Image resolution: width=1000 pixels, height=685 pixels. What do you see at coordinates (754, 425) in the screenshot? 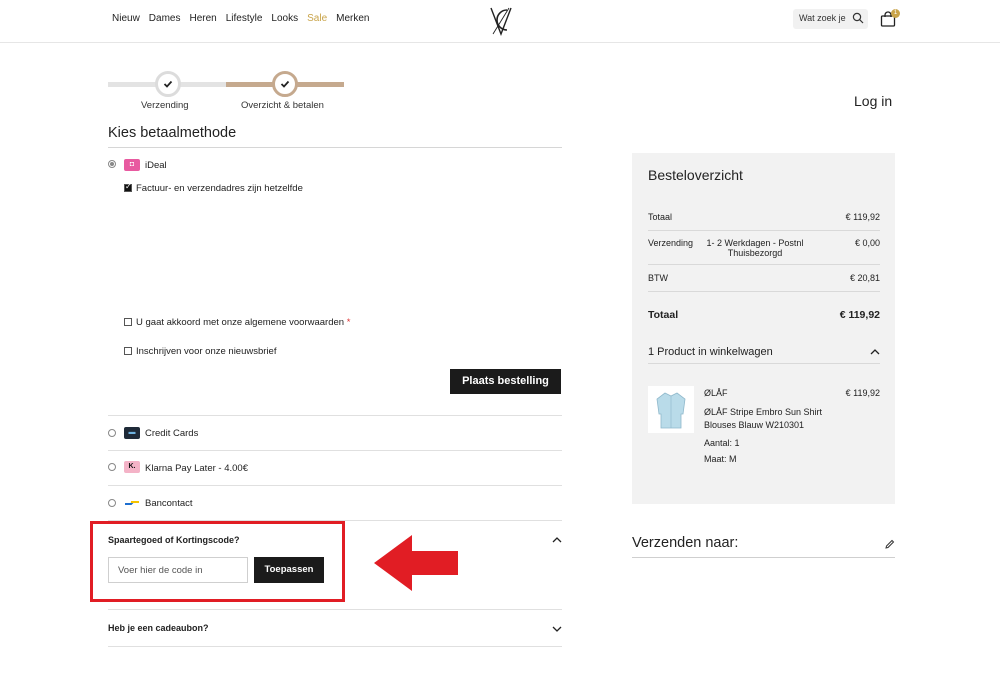
I see `product-name-line2: Blouses Blauw W210301` at bounding box center [754, 425].